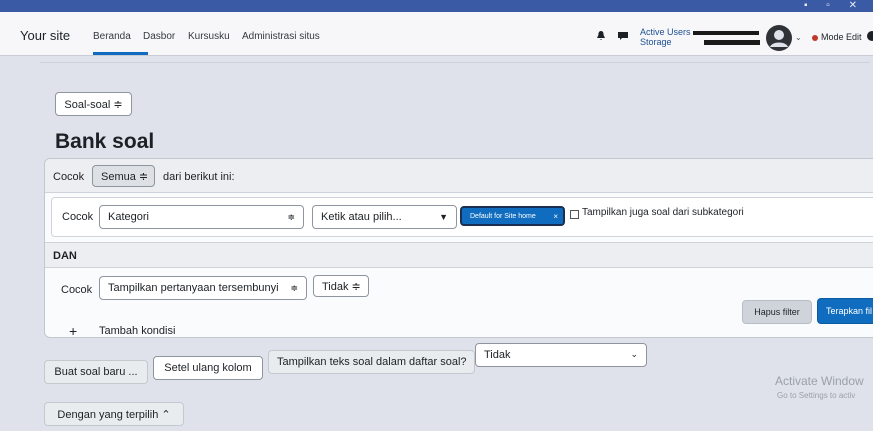 Image resolution: width=873 pixels, height=431 pixels. Describe the element at coordinates (123, 176) in the screenshot. I see `match-all-select: Semua ≑` at that location.